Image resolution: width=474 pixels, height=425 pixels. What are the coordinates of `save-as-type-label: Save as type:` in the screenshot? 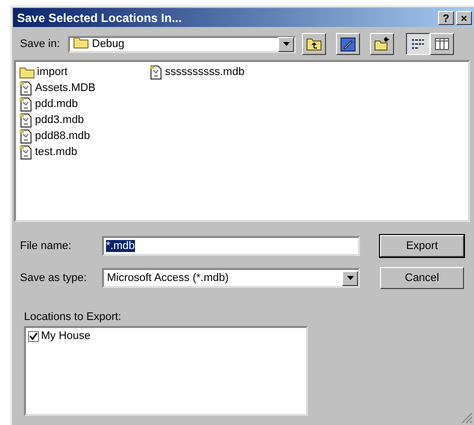 It's located at (54, 278).